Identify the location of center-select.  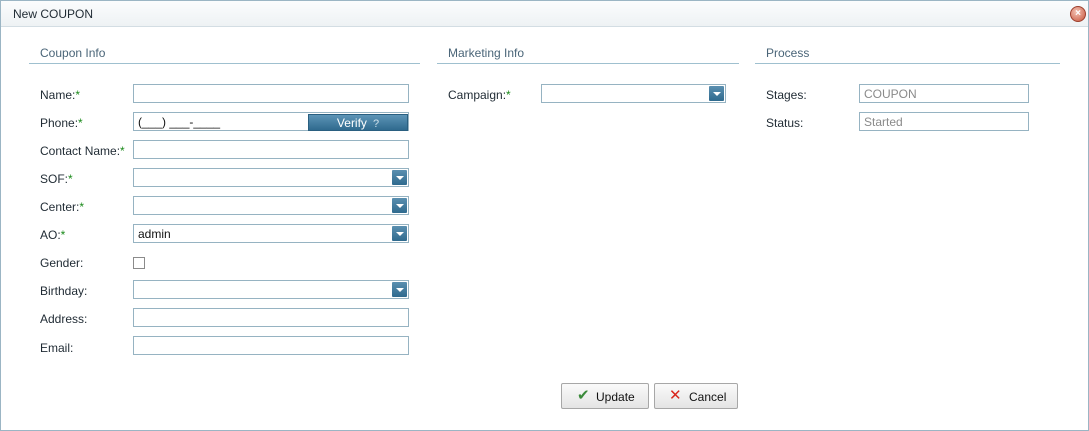
(271, 205).